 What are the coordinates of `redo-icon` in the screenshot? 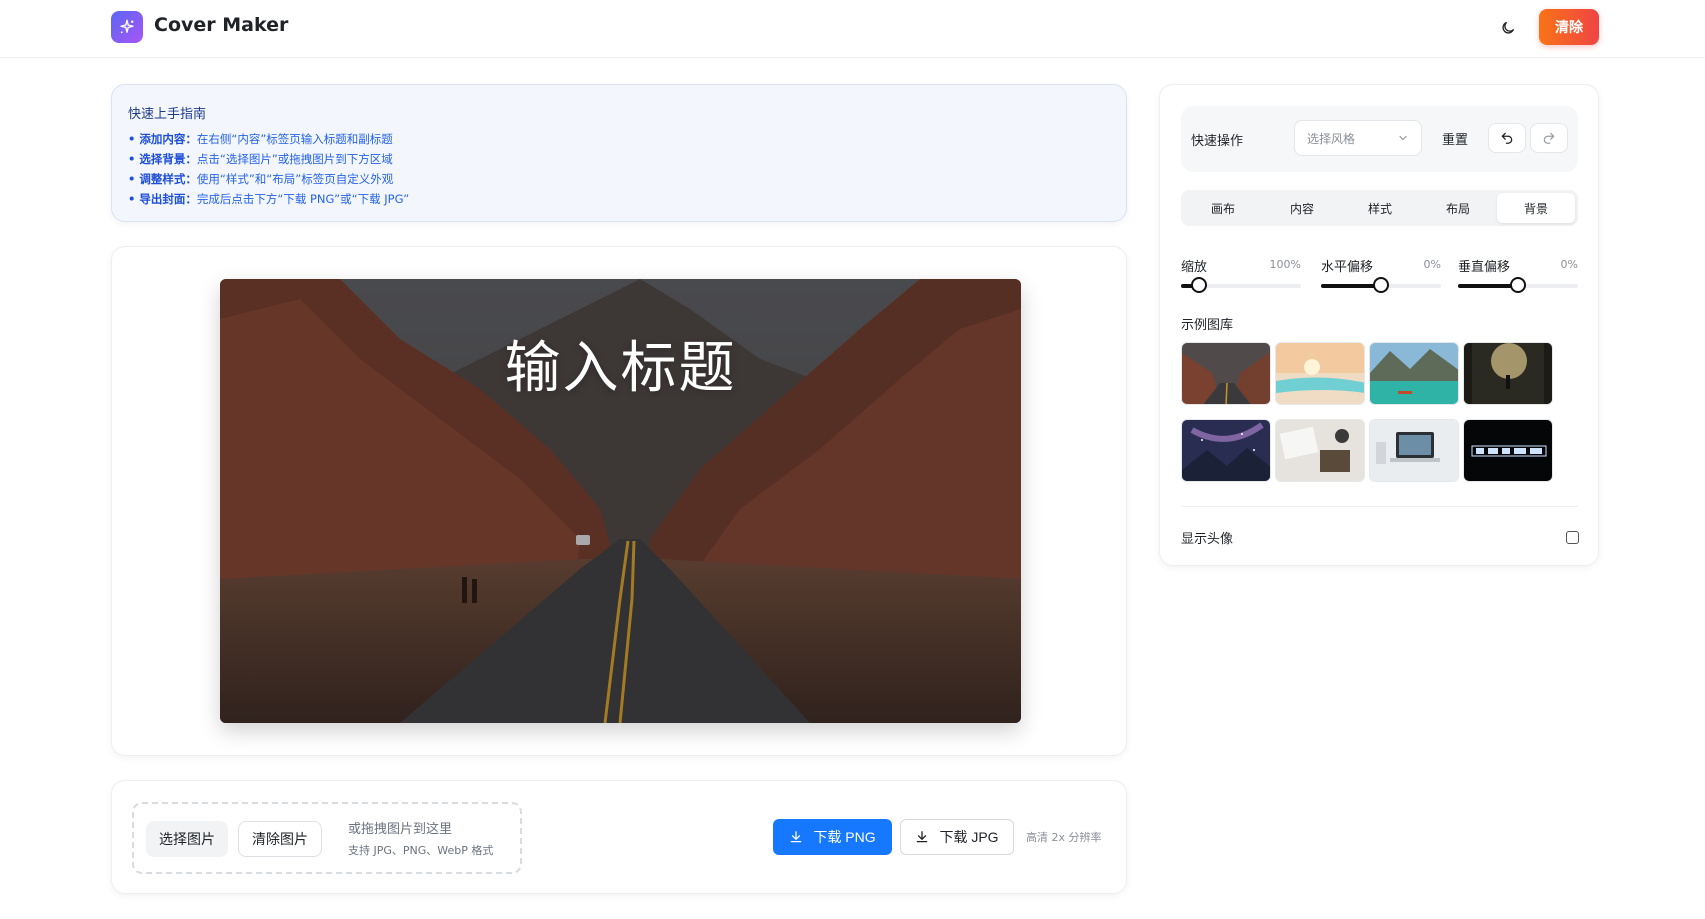 It's located at (1549, 138).